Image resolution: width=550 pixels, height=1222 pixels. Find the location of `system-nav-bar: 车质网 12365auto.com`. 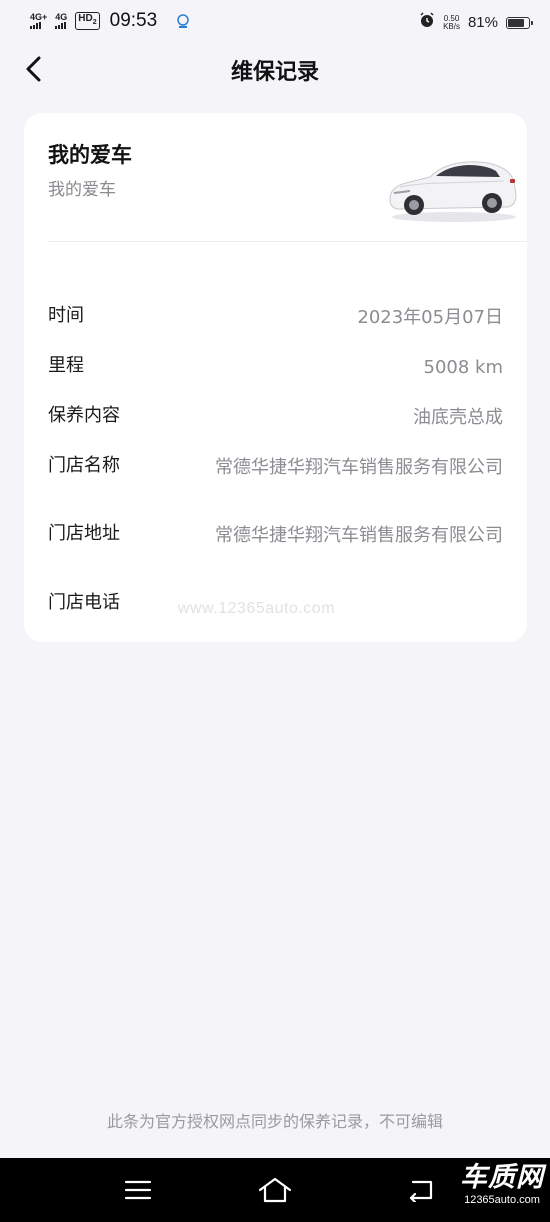

system-nav-bar: 车质网 12365auto.com is located at coordinates (275, 1190).